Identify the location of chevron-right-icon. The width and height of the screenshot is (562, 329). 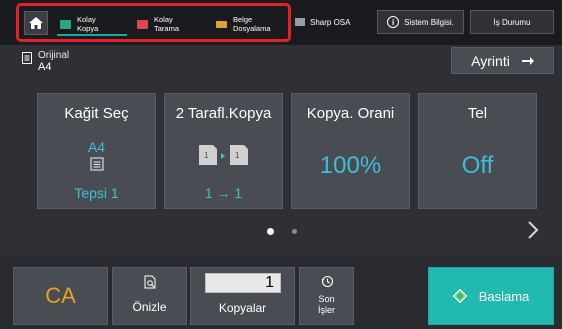
(533, 230).